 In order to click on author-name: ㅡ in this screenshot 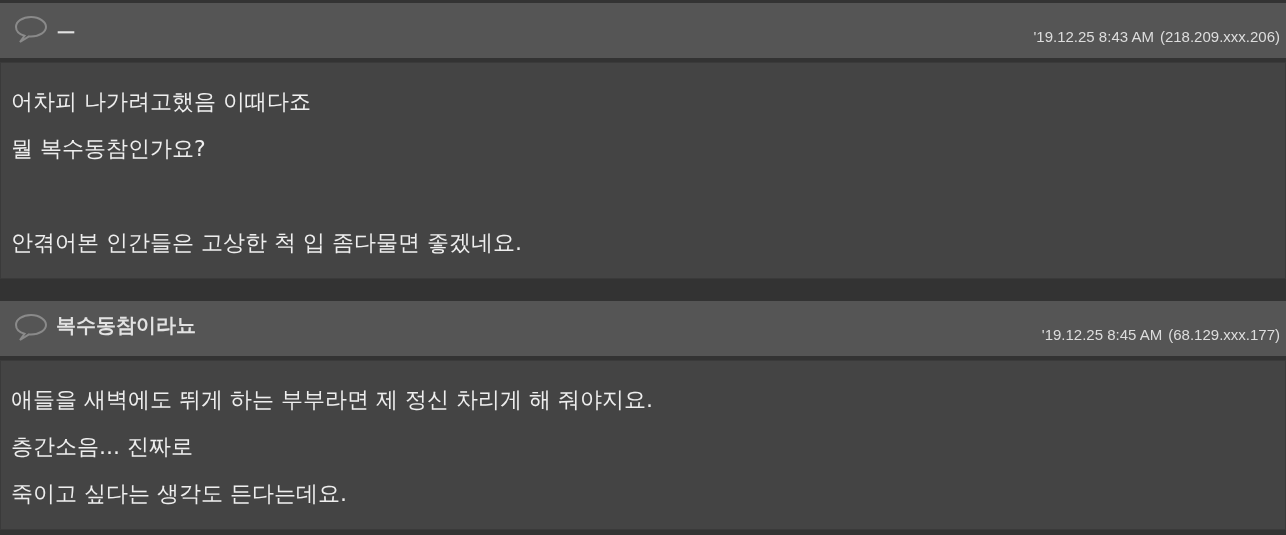, I will do `click(66, 27)`.